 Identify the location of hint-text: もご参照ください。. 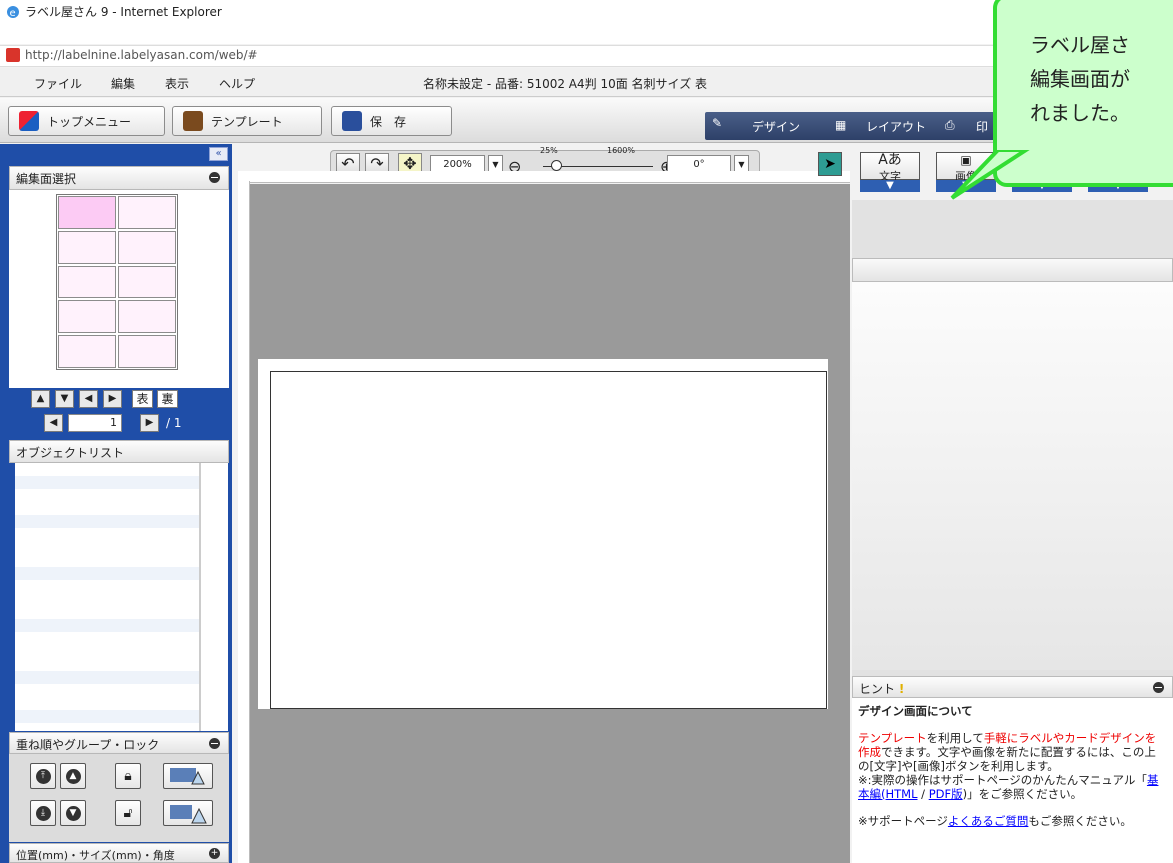
(1080, 821).